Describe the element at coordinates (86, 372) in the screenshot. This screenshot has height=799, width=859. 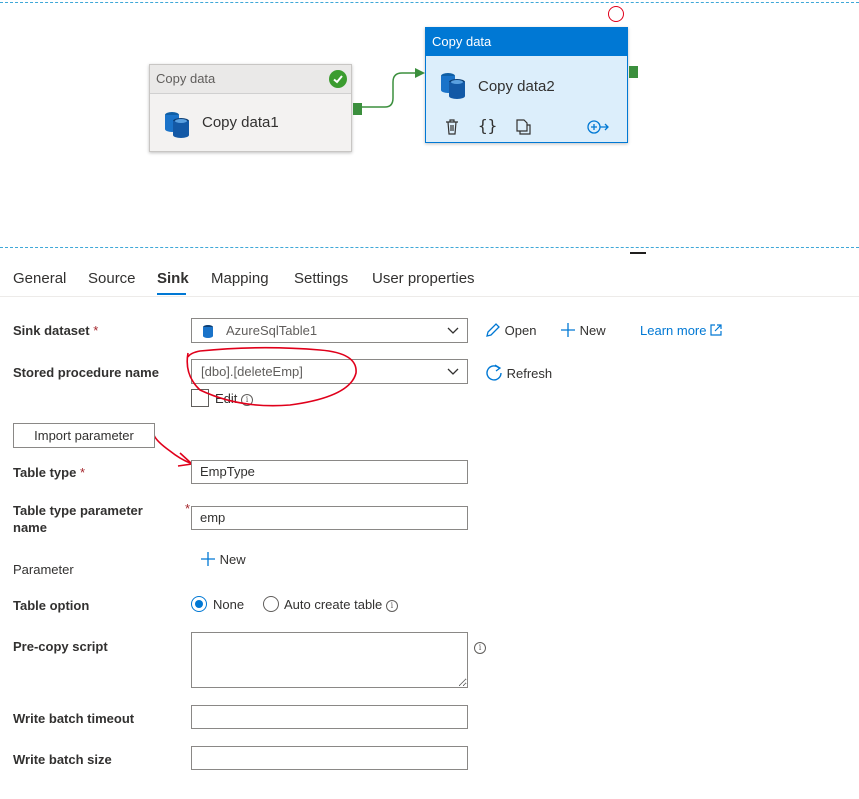
I see `stored-procedure-label: Stored procedure name` at that location.